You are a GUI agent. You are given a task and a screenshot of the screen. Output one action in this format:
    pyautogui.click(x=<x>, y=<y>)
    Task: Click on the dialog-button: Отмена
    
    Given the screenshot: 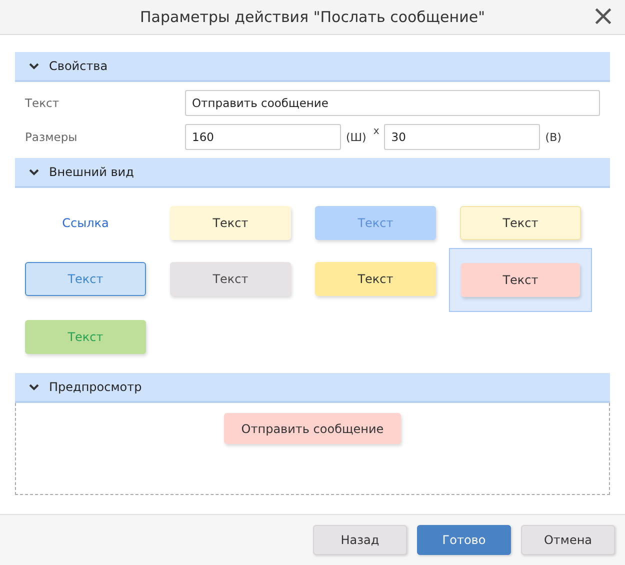 What is the action you would take?
    pyautogui.click(x=568, y=540)
    